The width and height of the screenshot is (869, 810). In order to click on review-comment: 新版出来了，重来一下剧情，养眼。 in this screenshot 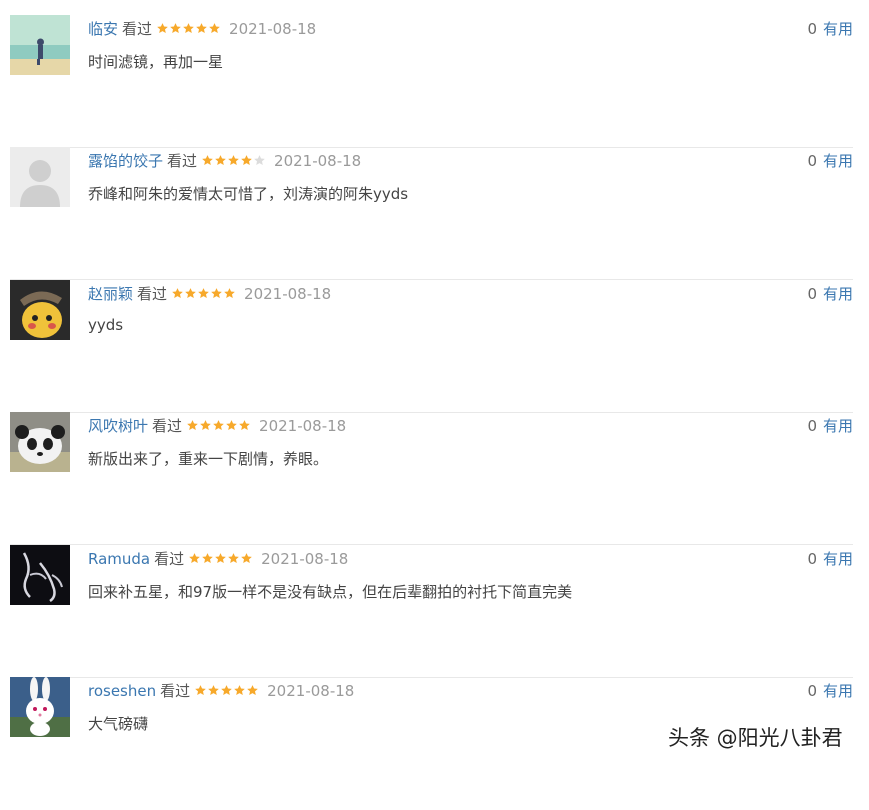, I will do `click(208, 459)`.